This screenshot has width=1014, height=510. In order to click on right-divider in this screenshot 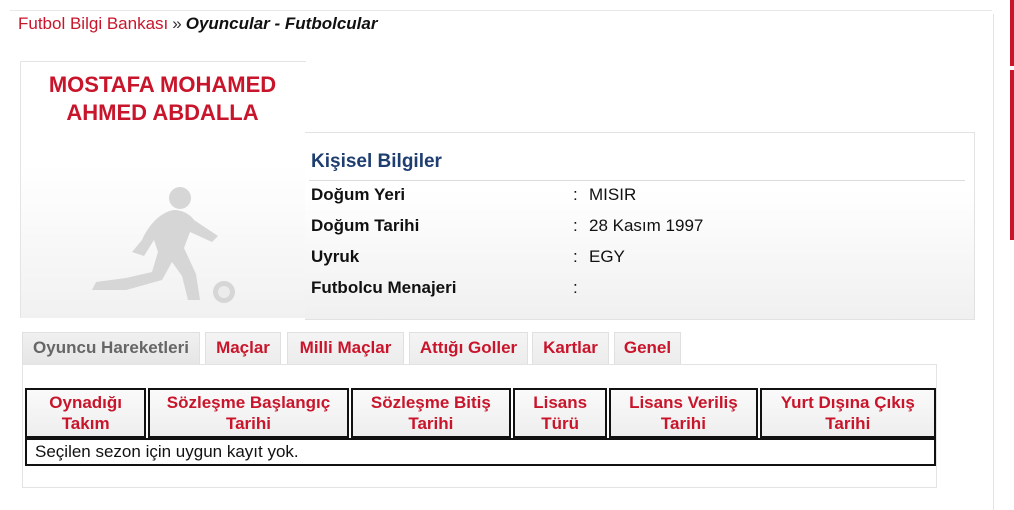, I will do `click(993, 262)`.